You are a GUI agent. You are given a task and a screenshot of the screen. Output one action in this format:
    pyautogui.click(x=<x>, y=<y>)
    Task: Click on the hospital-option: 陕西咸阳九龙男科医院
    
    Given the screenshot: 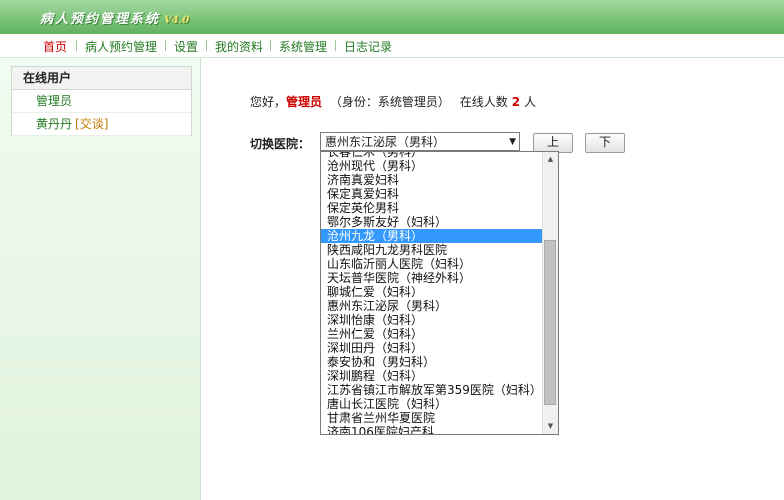 What is the action you would take?
    pyautogui.click(x=432, y=250)
    